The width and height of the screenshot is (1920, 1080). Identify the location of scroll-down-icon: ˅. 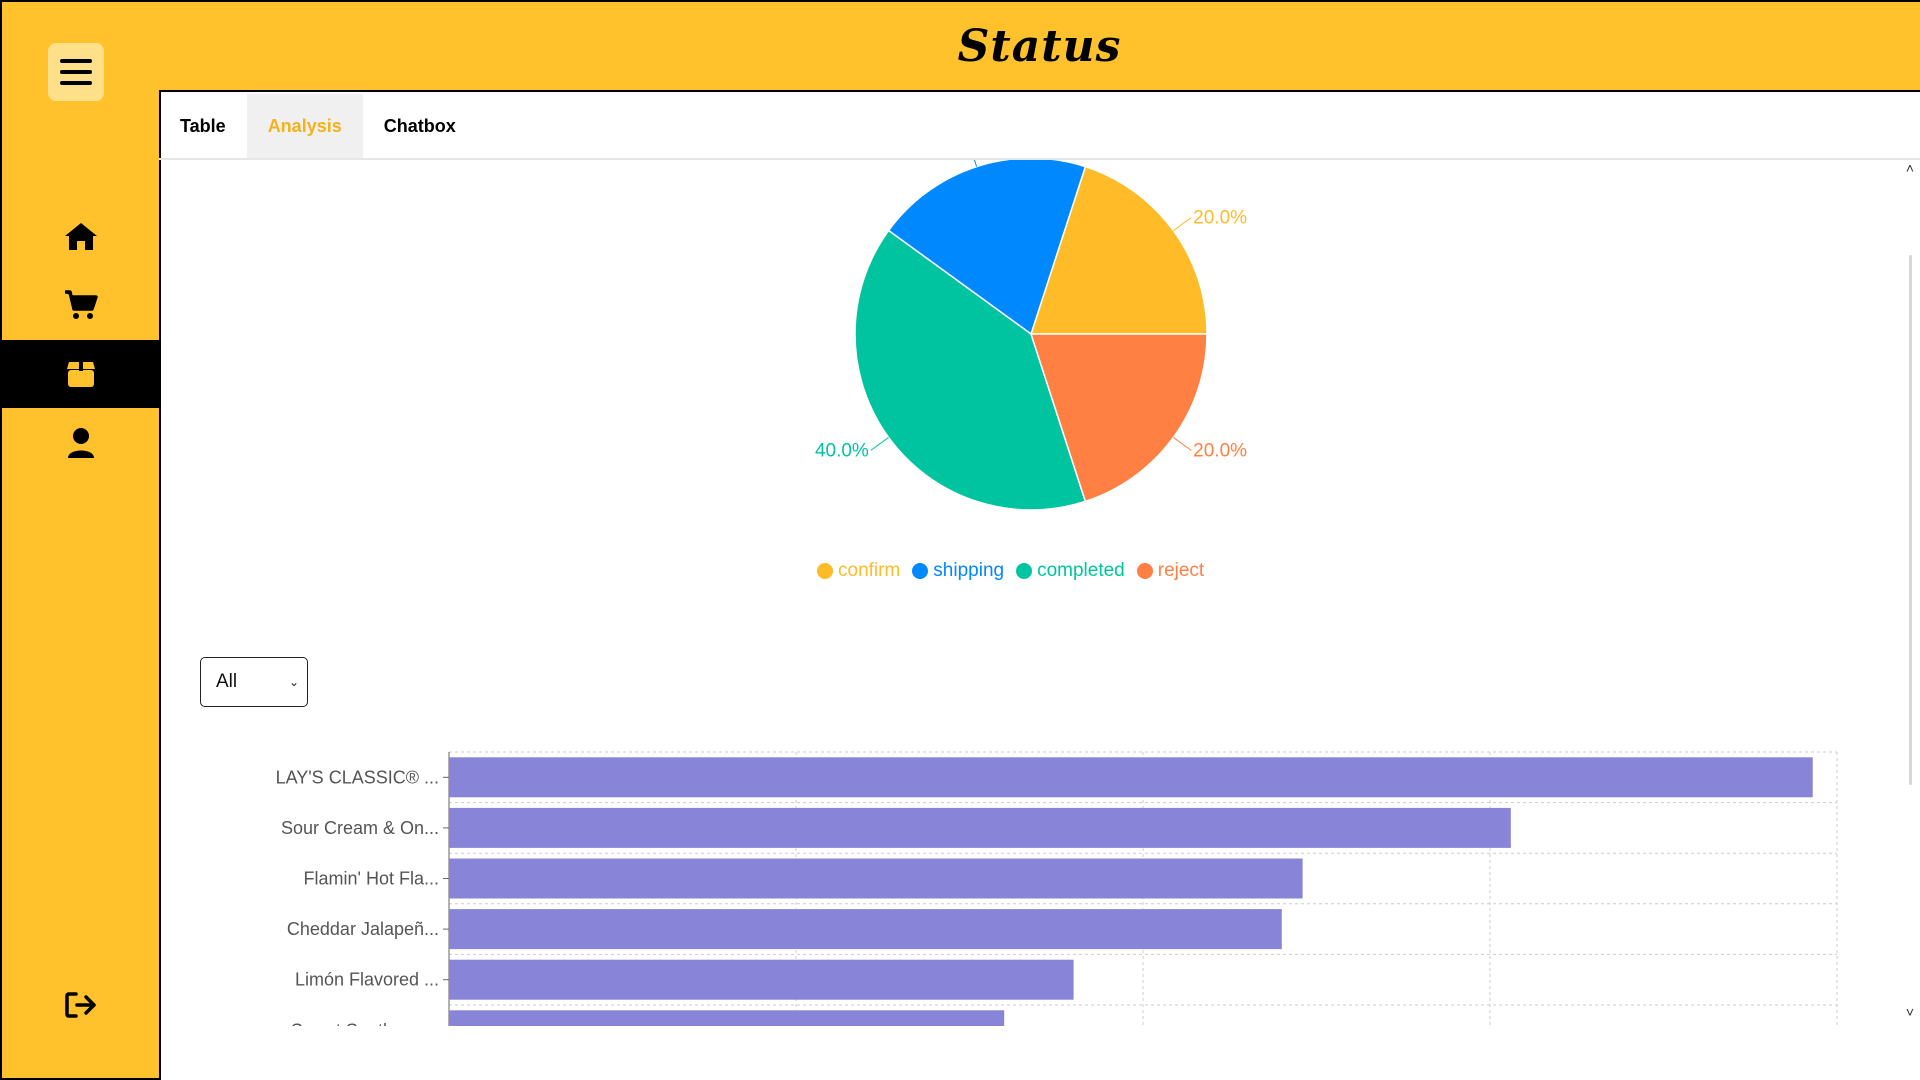
(1910, 1012).